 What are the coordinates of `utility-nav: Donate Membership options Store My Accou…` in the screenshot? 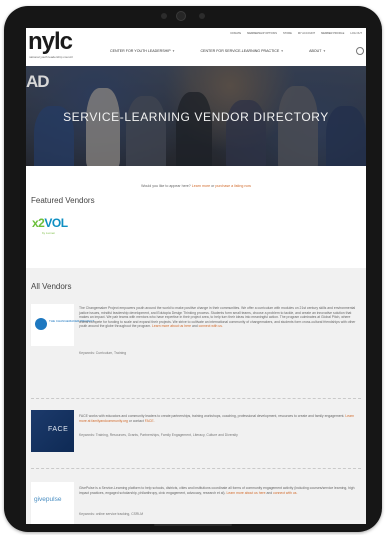 It's located at (296, 33).